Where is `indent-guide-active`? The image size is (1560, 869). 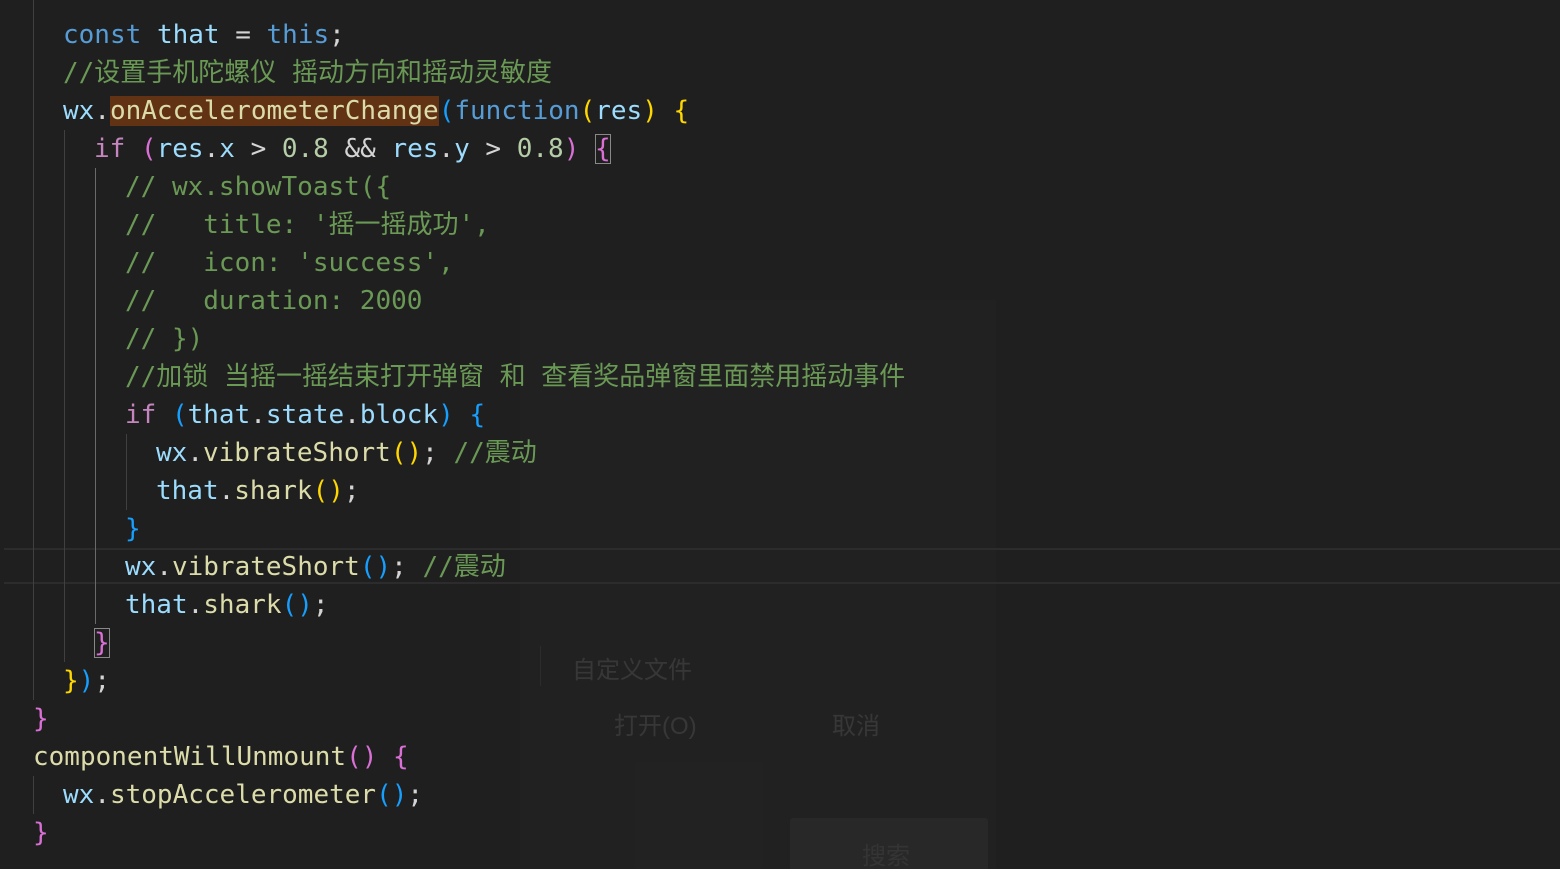 indent-guide-active is located at coordinates (95, 396).